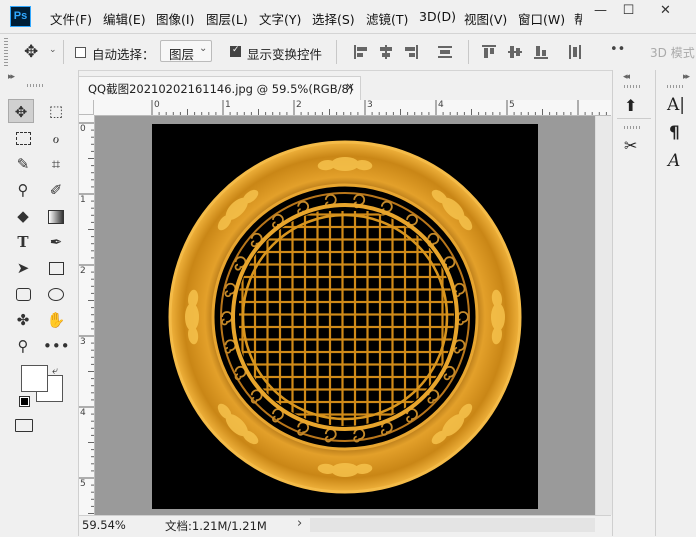 The image size is (696, 537). I want to click on more-options-icon: ••, so click(617, 49).